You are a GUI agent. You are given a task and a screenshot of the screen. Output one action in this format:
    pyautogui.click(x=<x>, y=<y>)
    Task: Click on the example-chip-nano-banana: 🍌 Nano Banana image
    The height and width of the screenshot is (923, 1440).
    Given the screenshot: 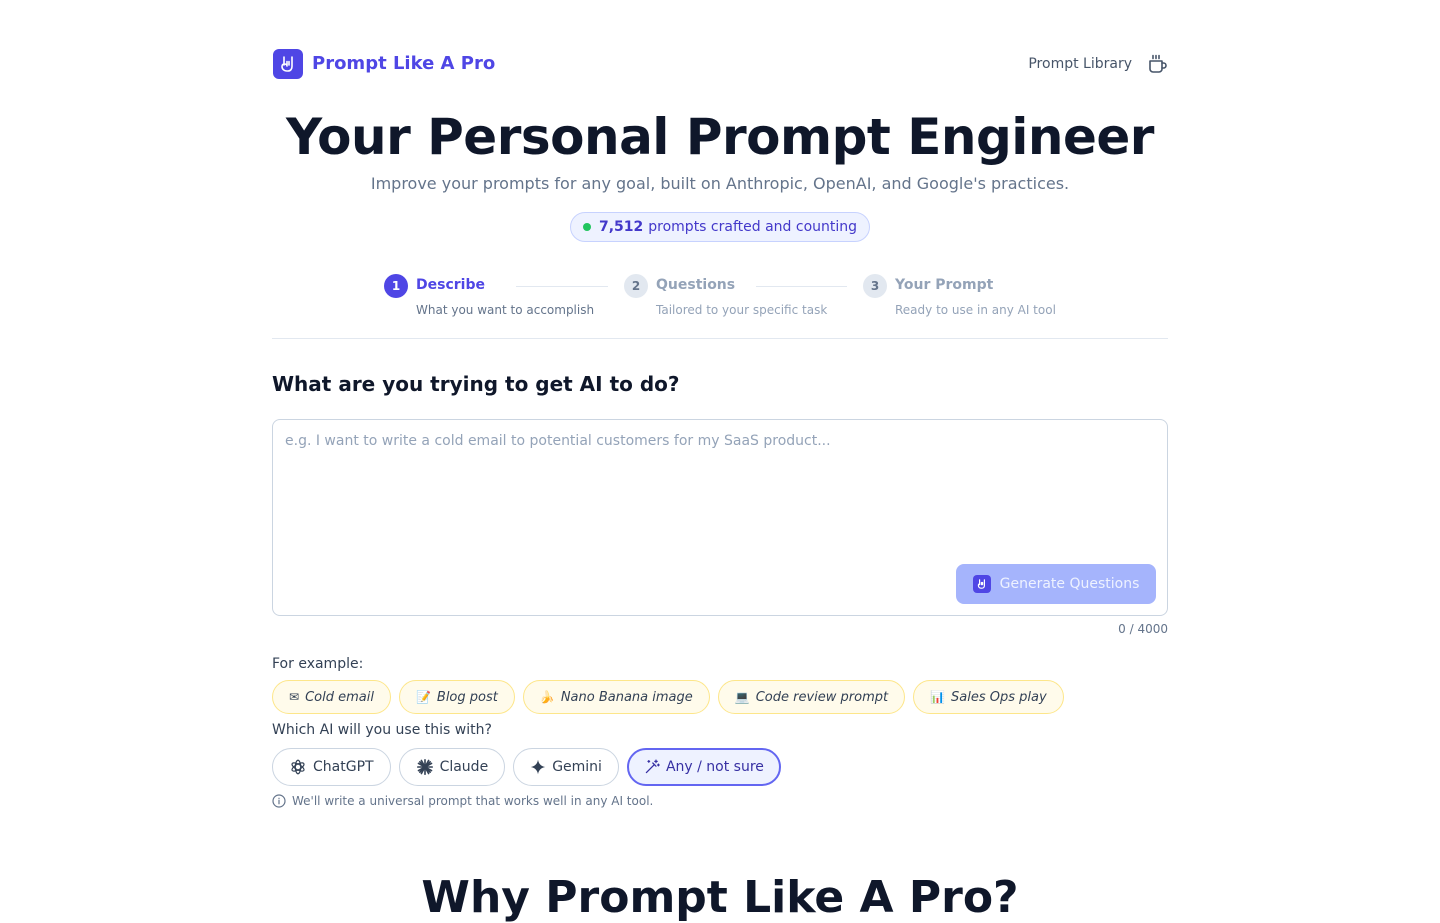 What is the action you would take?
    pyautogui.click(x=616, y=697)
    